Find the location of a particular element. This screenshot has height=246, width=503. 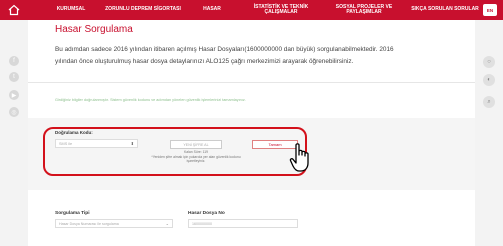

twitter-icon: t is located at coordinates (14, 77).